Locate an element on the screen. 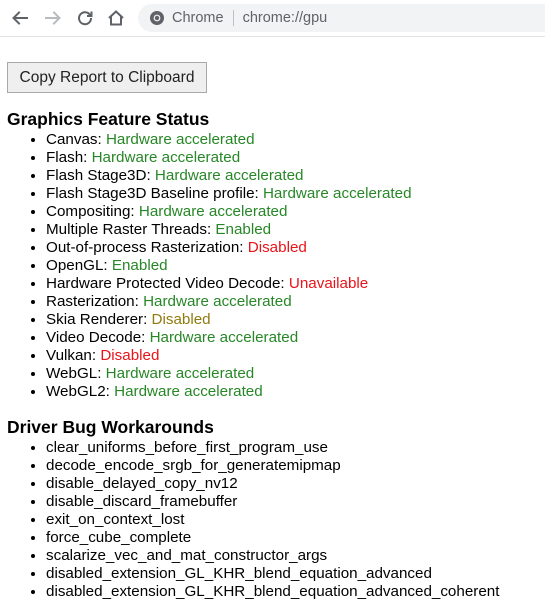 The width and height of the screenshot is (545, 610). browser-toolbar: Chrome chrome://gpu is located at coordinates (272, 18).